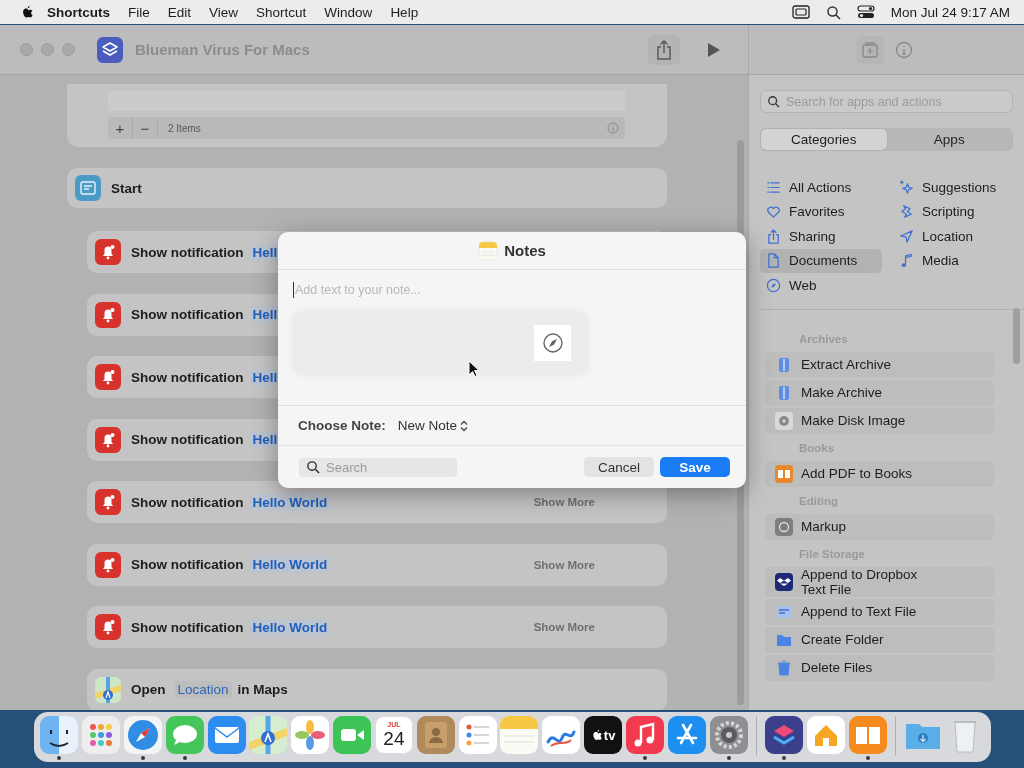 The width and height of the screenshot is (1024, 768). I want to click on add-button: +, so click(120, 128).